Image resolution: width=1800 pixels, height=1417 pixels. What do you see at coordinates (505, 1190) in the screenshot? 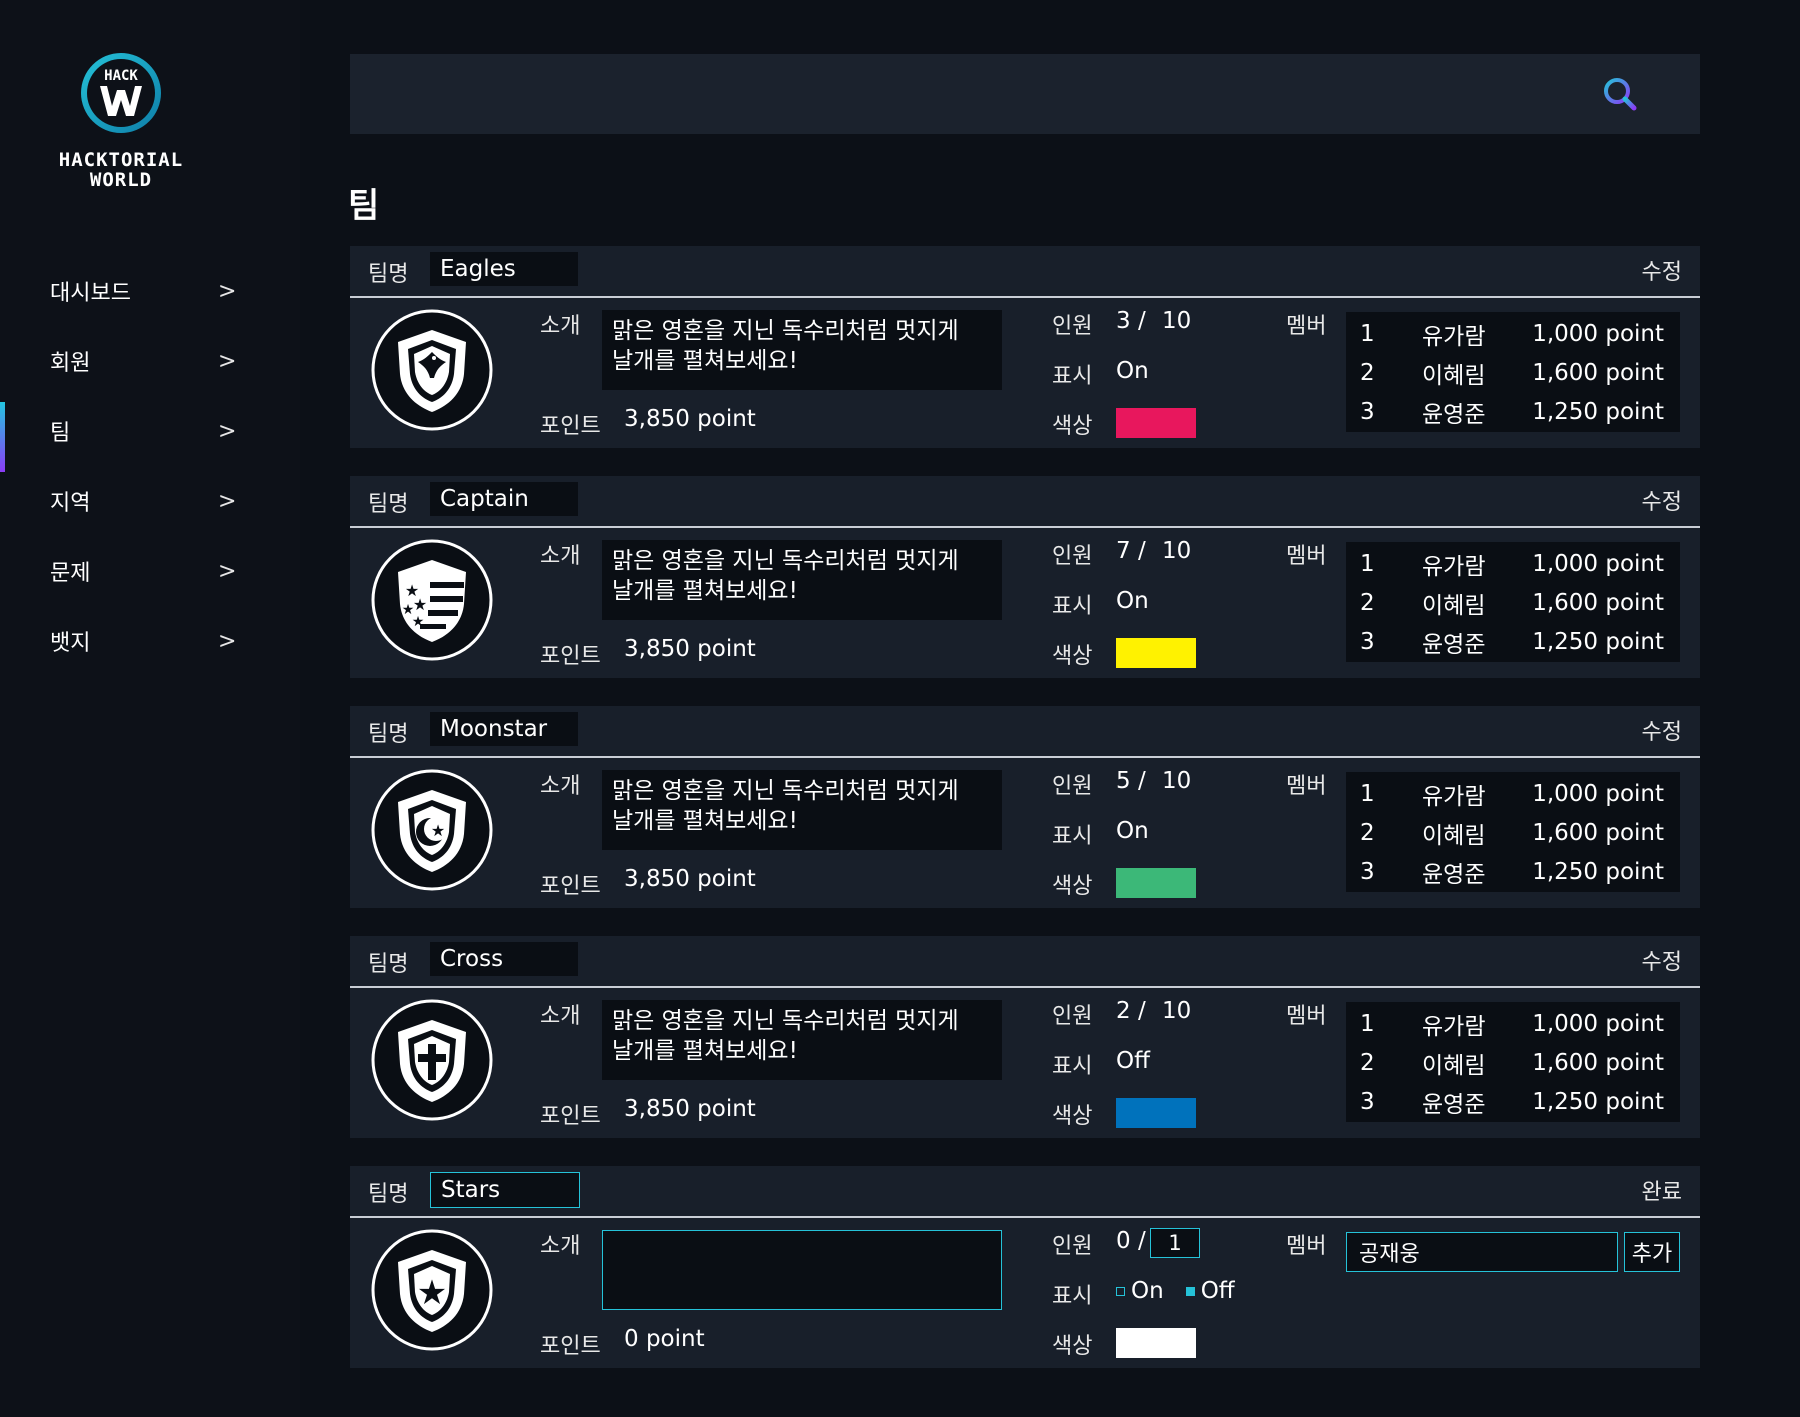
I see `team-name-input` at bounding box center [505, 1190].